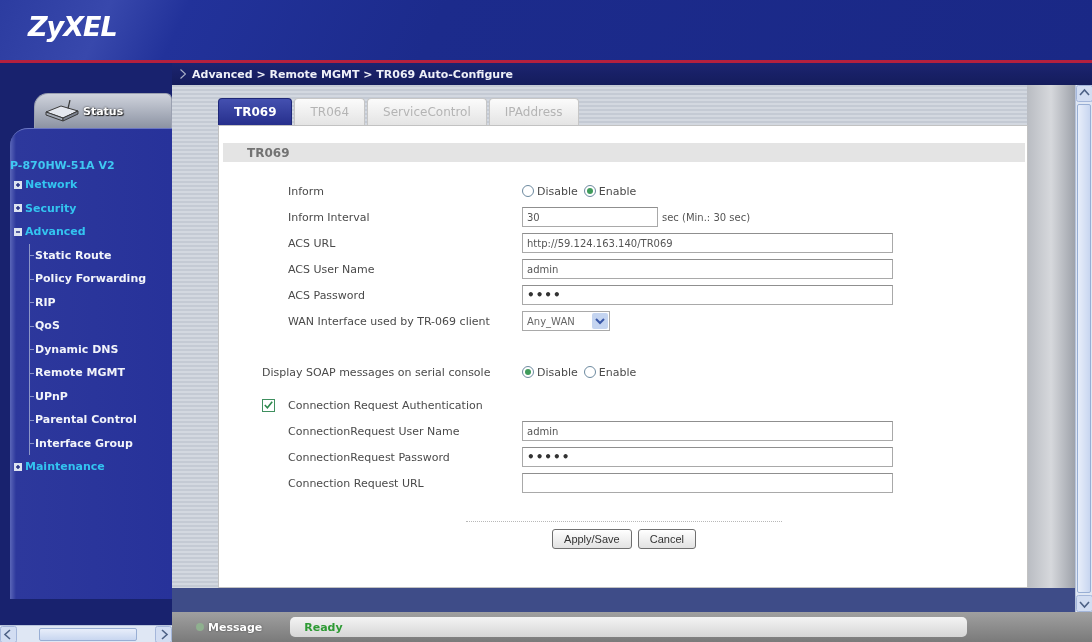 The height and width of the screenshot is (642, 1092). I want to click on submenu-item: Dynamic DNS, so click(91, 349).